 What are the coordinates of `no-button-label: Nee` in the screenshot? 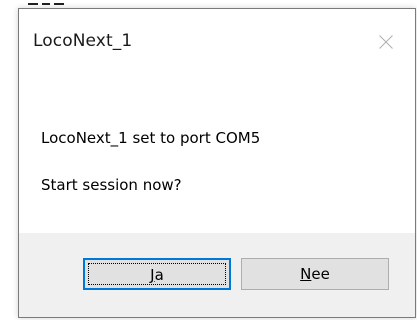 It's located at (315, 274).